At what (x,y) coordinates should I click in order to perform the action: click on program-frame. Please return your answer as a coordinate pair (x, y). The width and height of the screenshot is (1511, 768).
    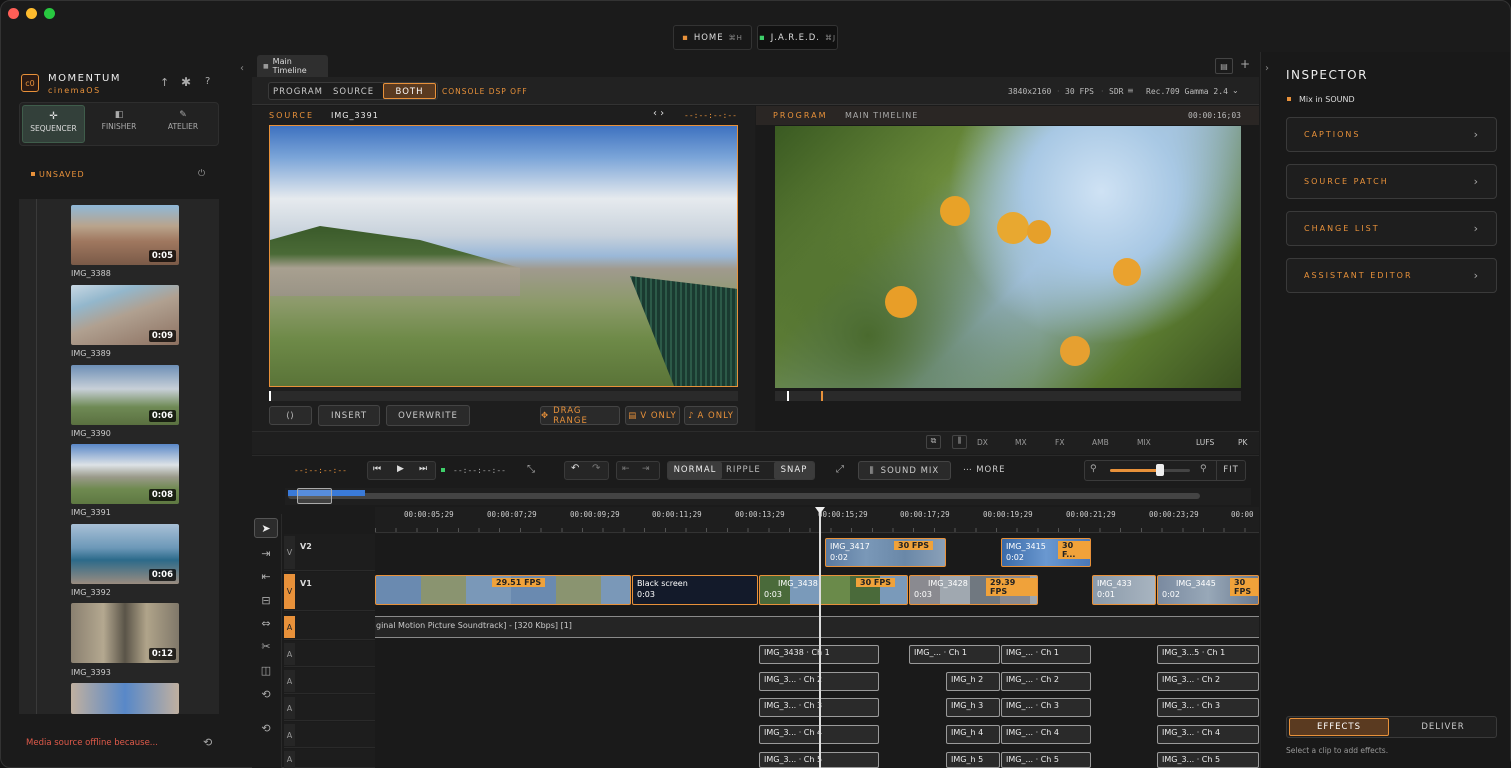
    Looking at the image, I should click on (1008, 257).